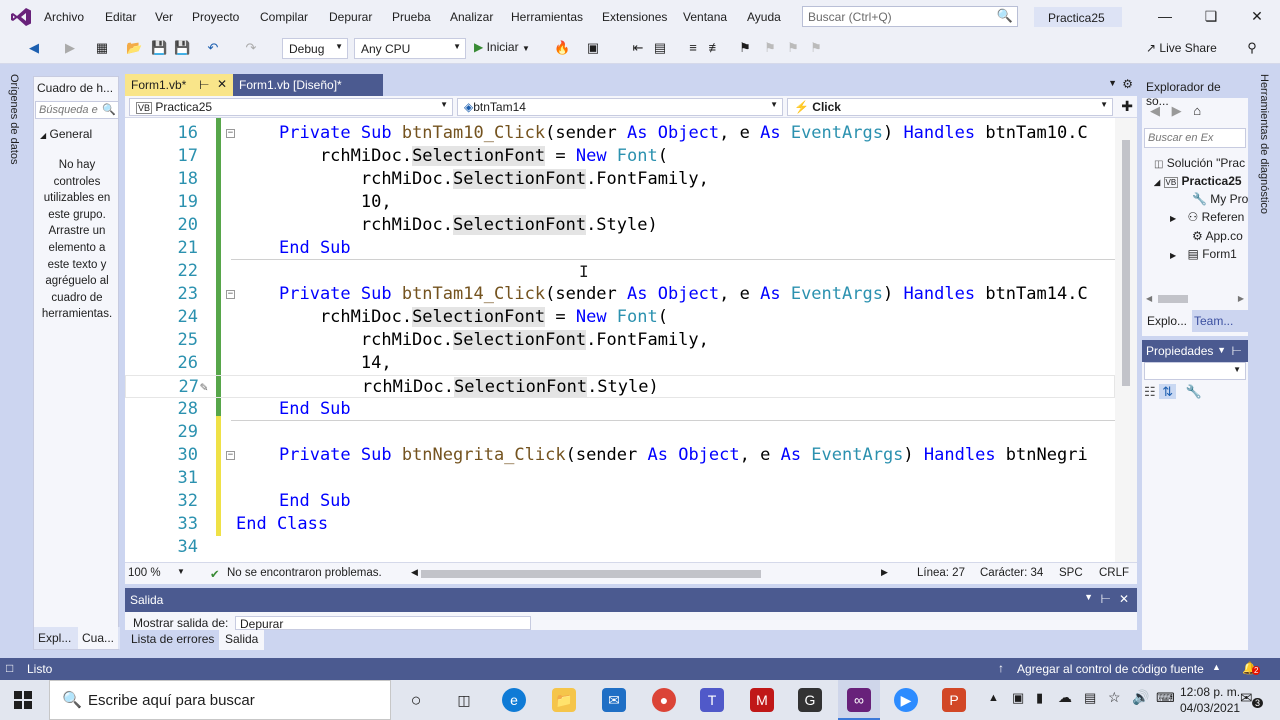 Image resolution: width=1280 pixels, height=720 pixels. What do you see at coordinates (620, 271) in the screenshot?
I see `code-line: 22 I` at bounding box center [620, 271].